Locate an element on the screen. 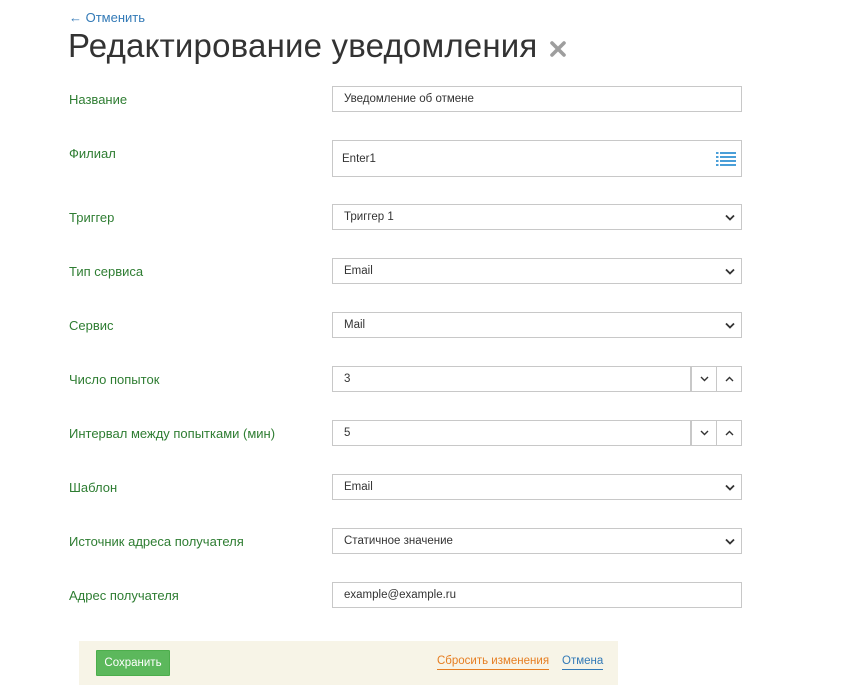  interval-decrement-button is located at coordinates (704, 433).